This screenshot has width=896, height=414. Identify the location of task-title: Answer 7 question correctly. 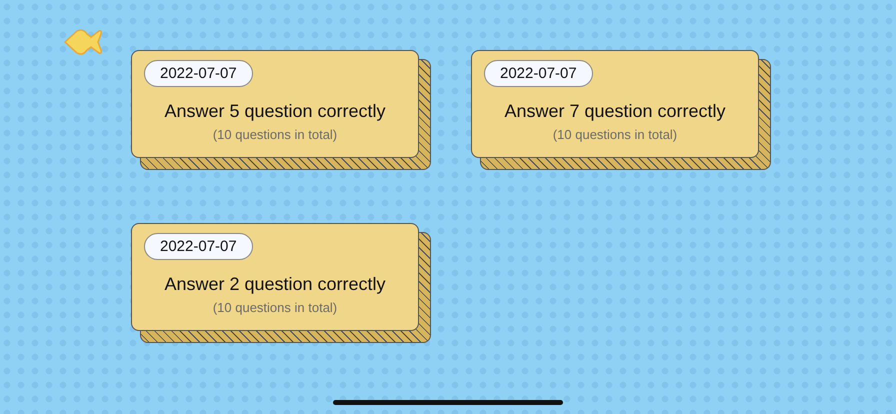
(615, 111).